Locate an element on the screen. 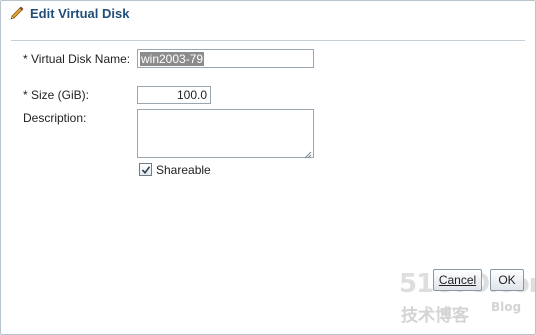  cancel-button-label: Cancel is located at coordinates (457, 280).